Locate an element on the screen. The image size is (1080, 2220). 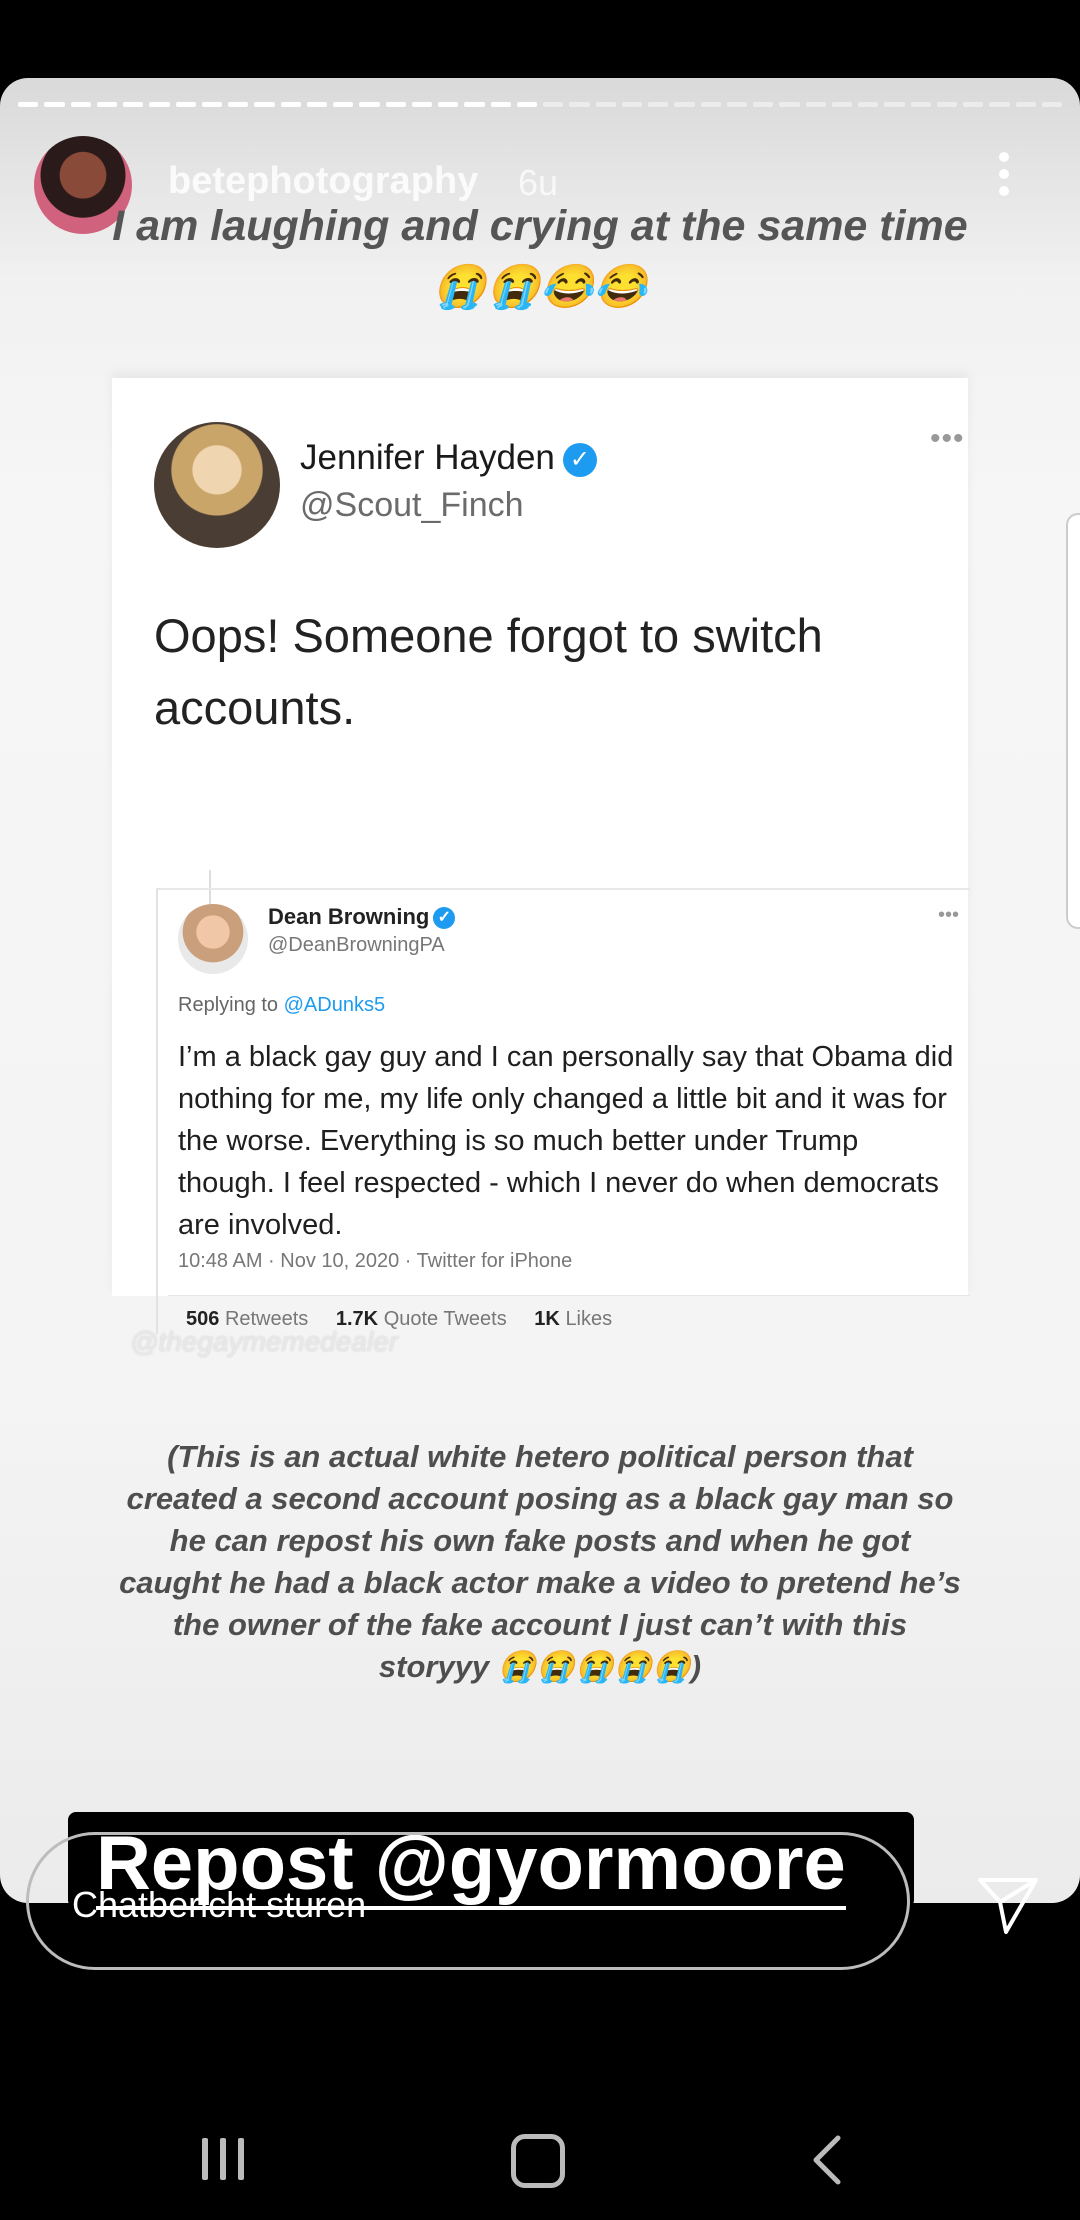
likes-count: 1K is located at coordinates (547, 1319).